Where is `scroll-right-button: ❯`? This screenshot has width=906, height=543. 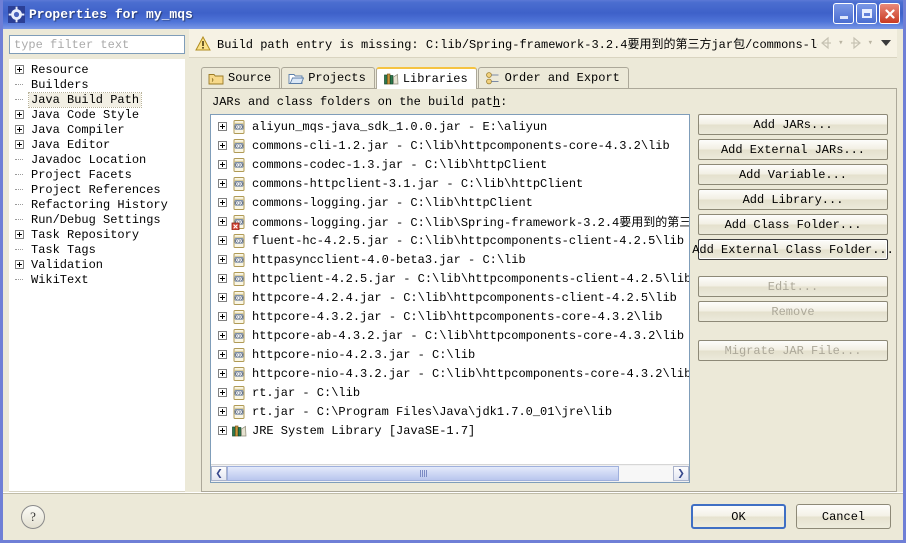 scroll-right-button: ❯ is located at coordinates (681, 473).